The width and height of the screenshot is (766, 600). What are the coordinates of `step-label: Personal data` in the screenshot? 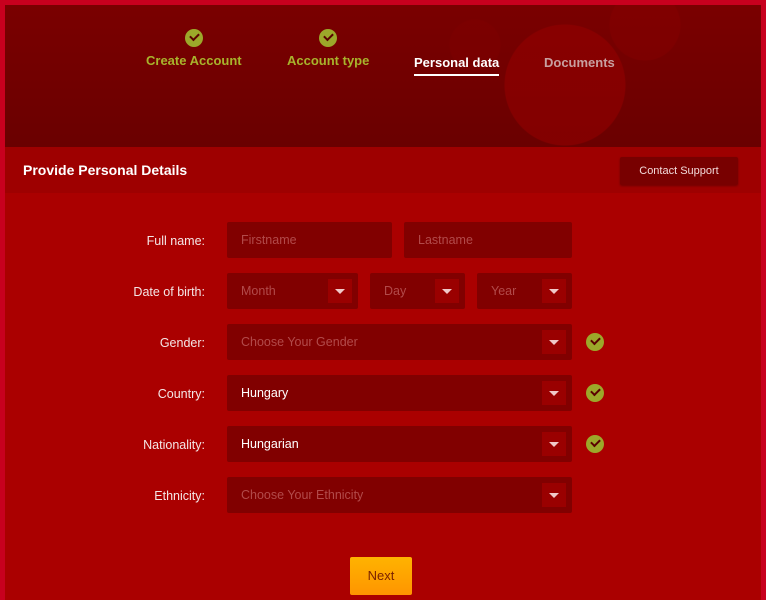 It's located at (457, 65).